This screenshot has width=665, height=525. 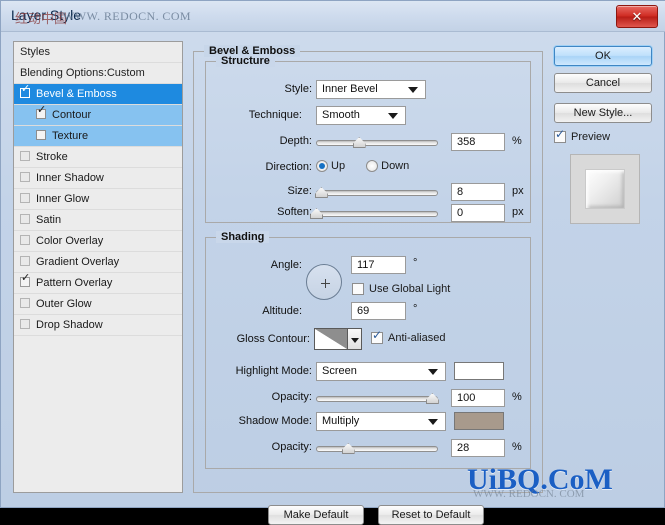 I want to click on depth-label: Depth:, so click(x=295, y=141).